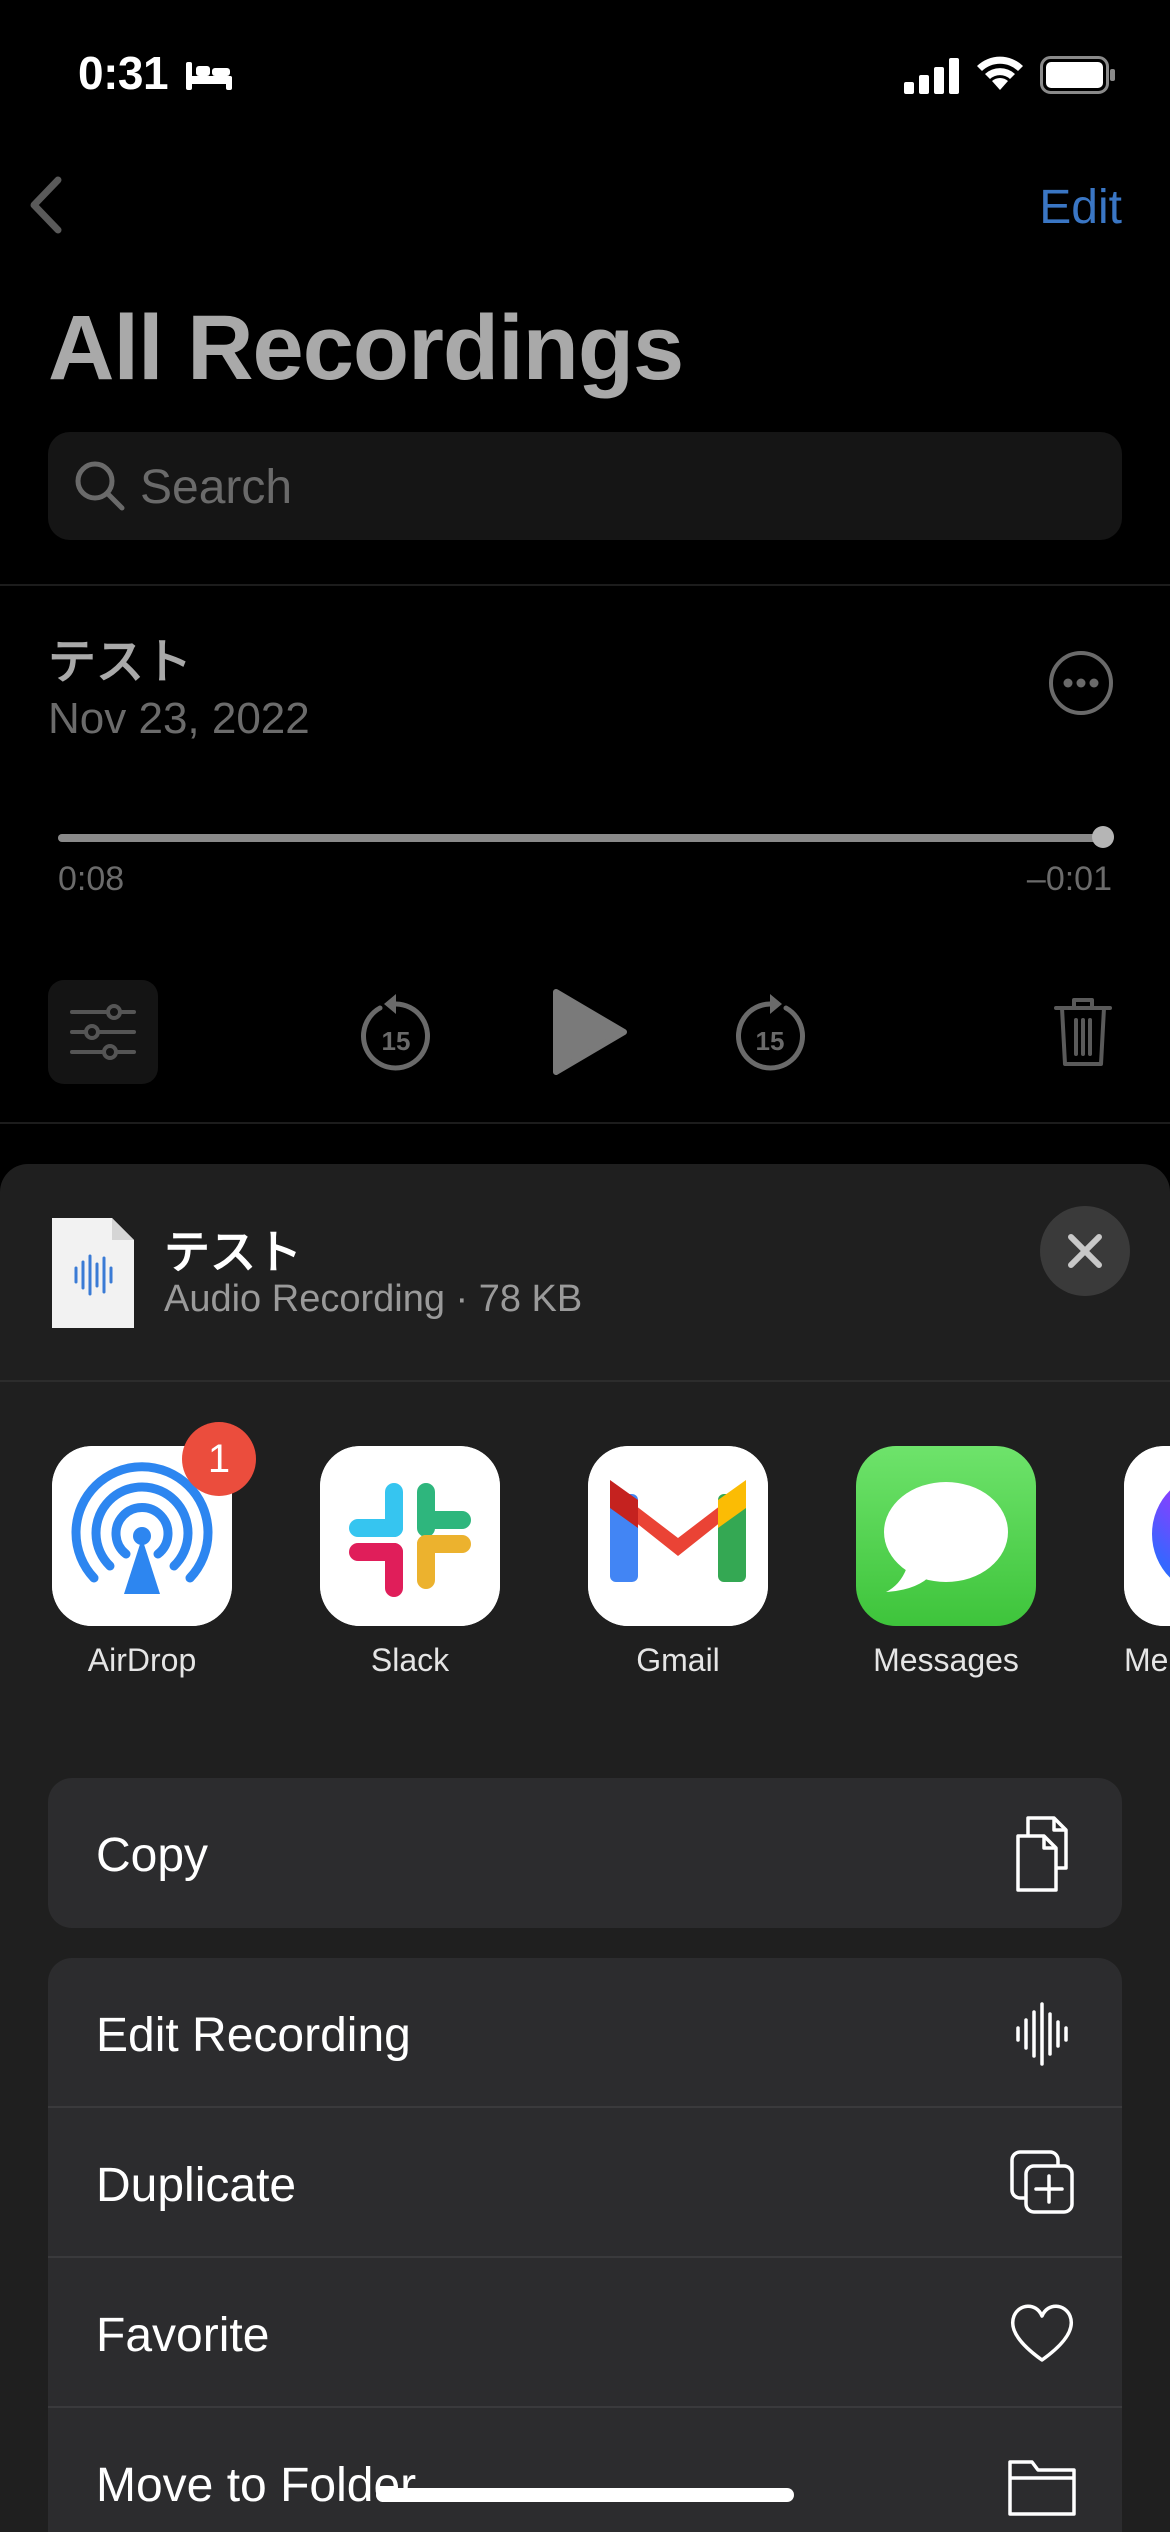 This screenshot has width=1170, height=2532. What do you see at coordinates (100, 486) in the screenshot?
I see `search-icon` at bounding box center [100, 486].